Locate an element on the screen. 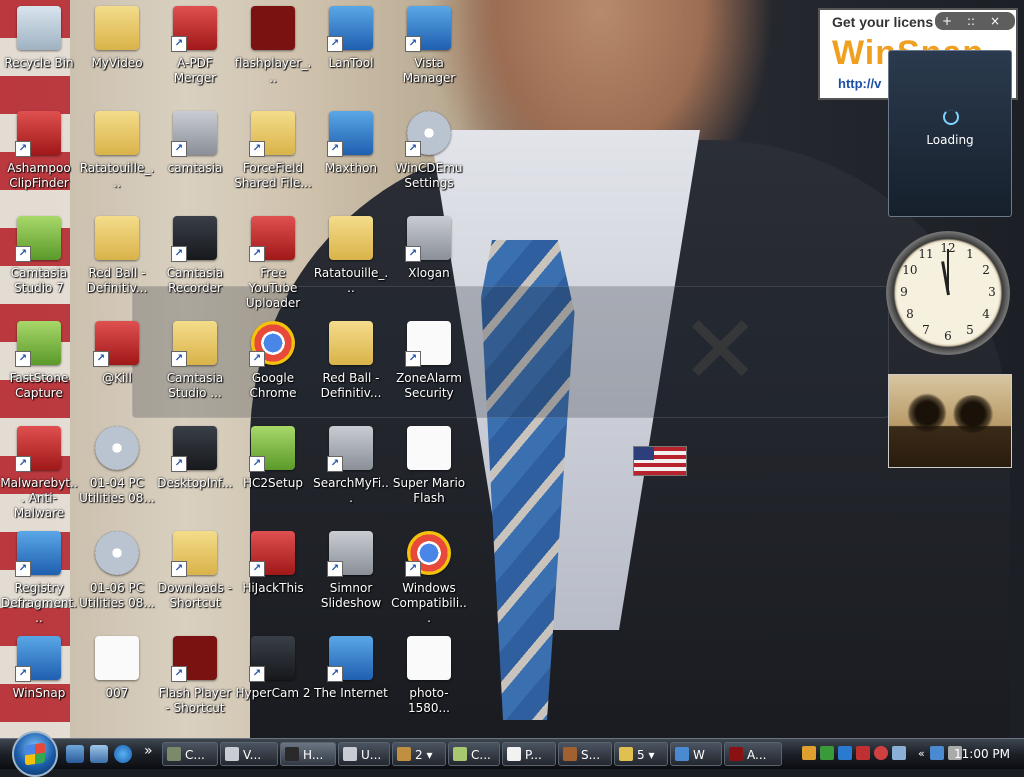 The image size is (1024, 777). desktop-icon: ↗ Camtasia Recorder is located at coordinates (195, 262).